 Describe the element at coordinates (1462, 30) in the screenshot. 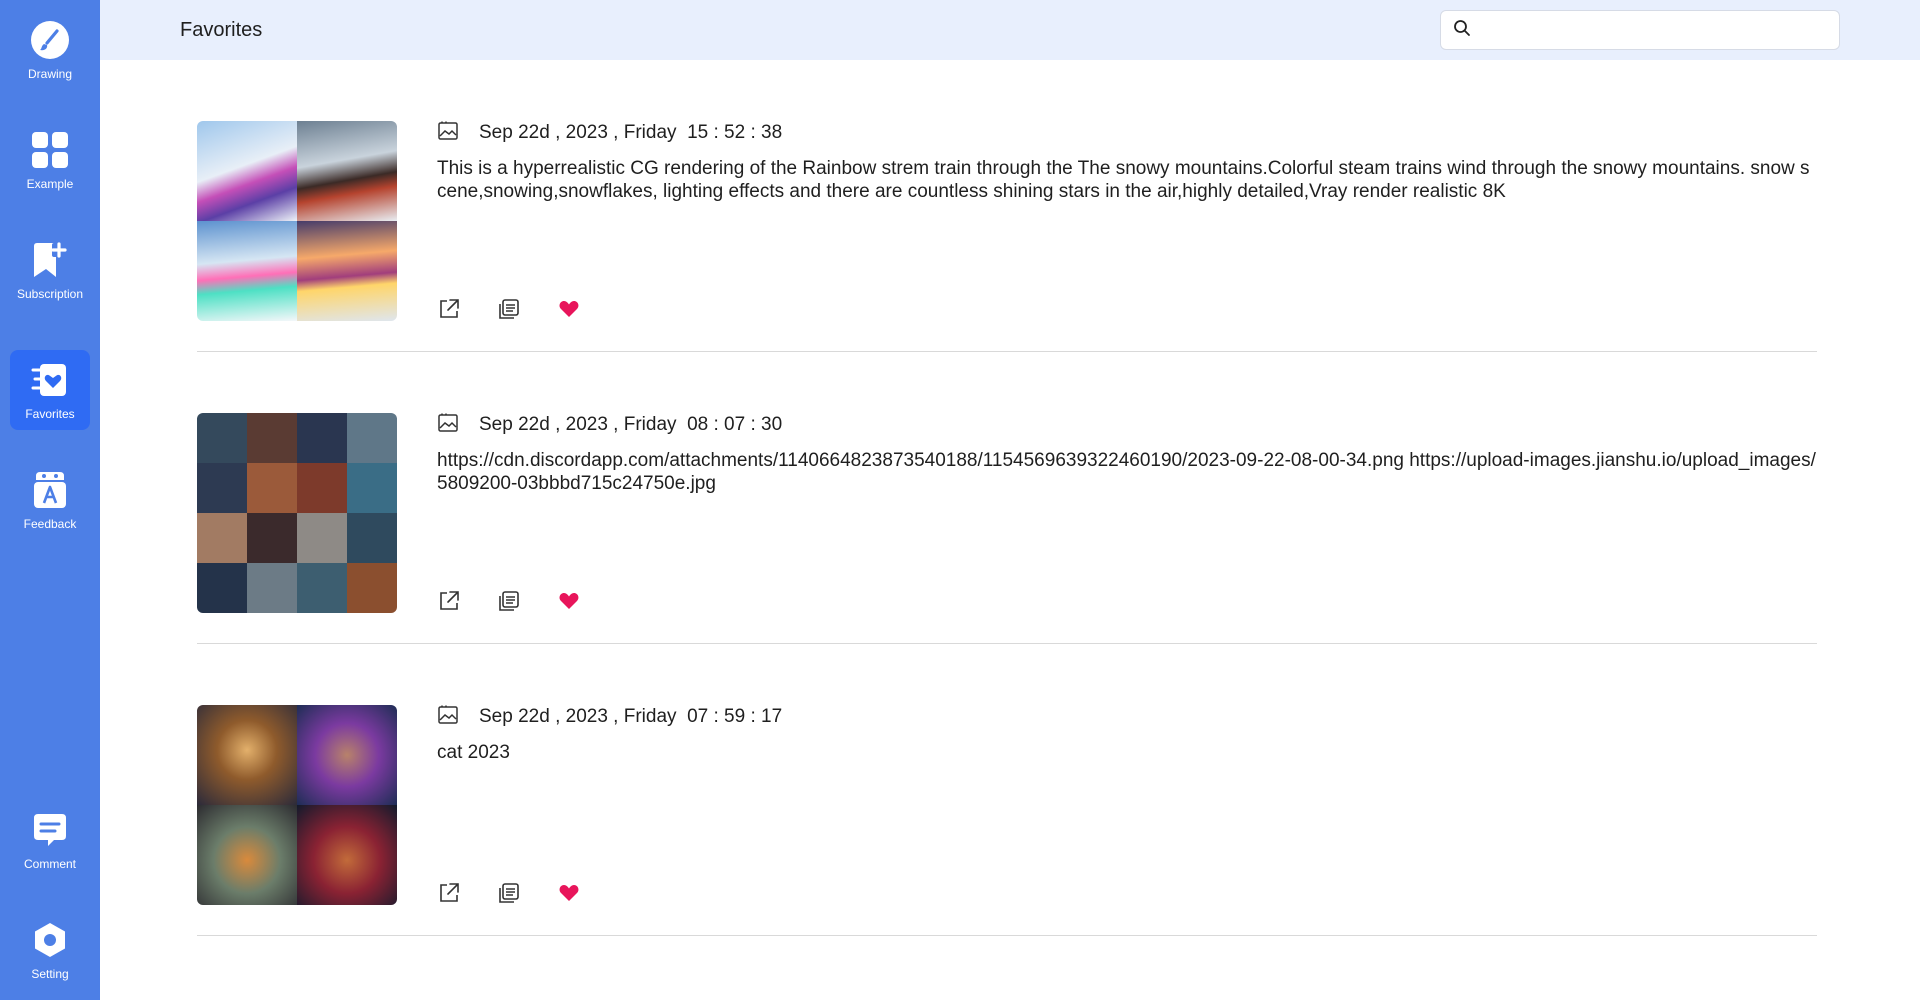

I see `search-icon` at that location.